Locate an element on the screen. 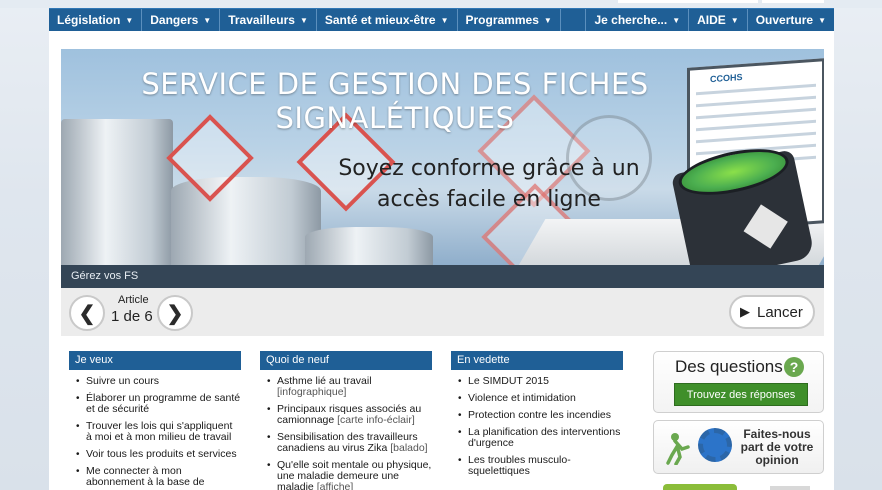 The image size is (882, 490). column-heading: Quoi de neuf is located at coordinates (346, 360).